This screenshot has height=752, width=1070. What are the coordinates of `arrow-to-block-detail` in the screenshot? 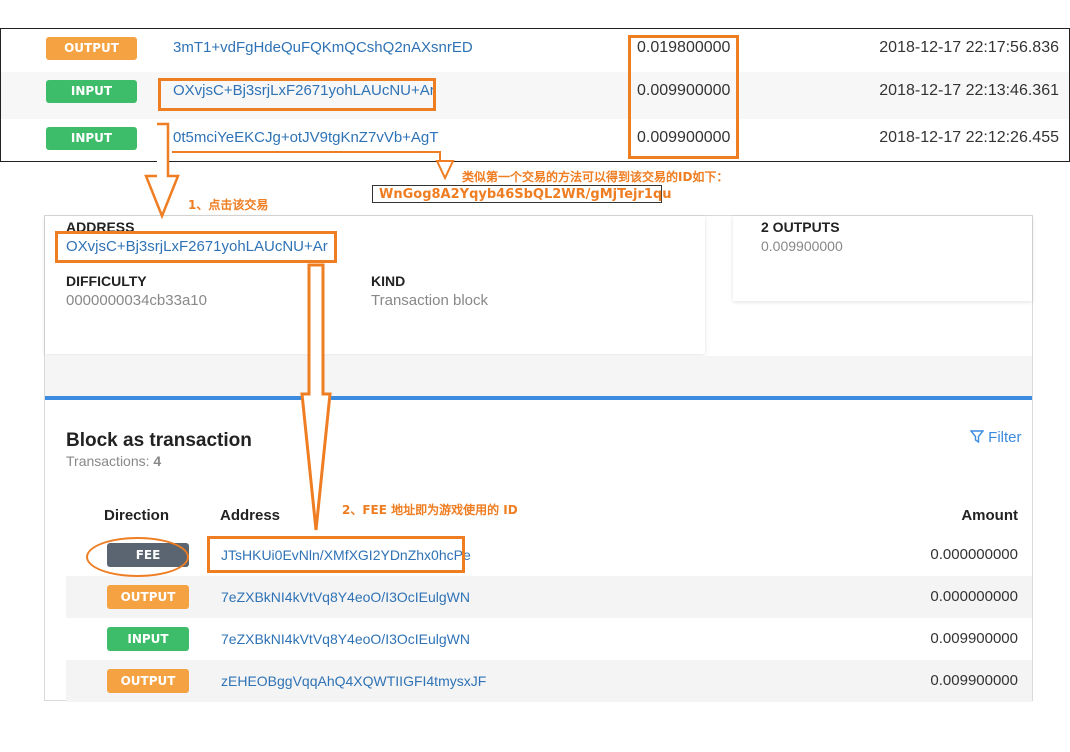 It's located at (162, 171).